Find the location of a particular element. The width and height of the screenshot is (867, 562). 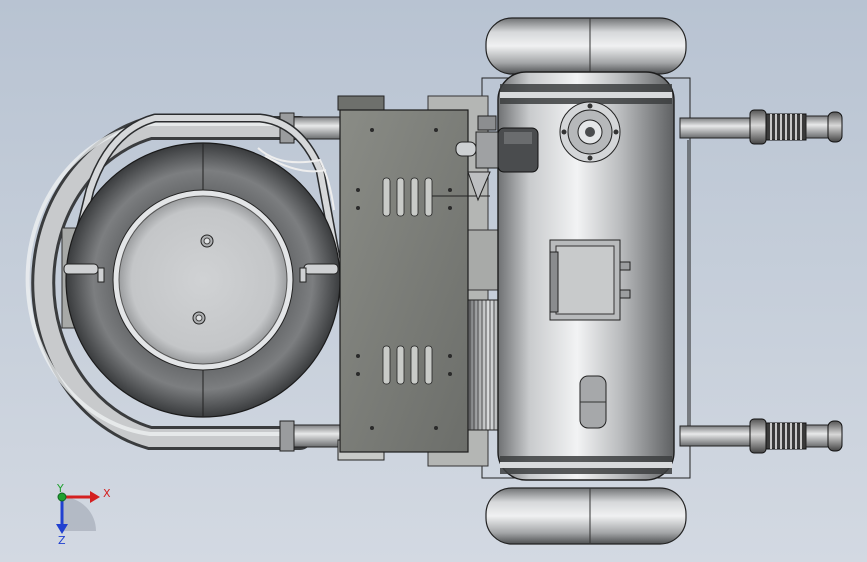

top-wheel is located at coordinates (586, 46).